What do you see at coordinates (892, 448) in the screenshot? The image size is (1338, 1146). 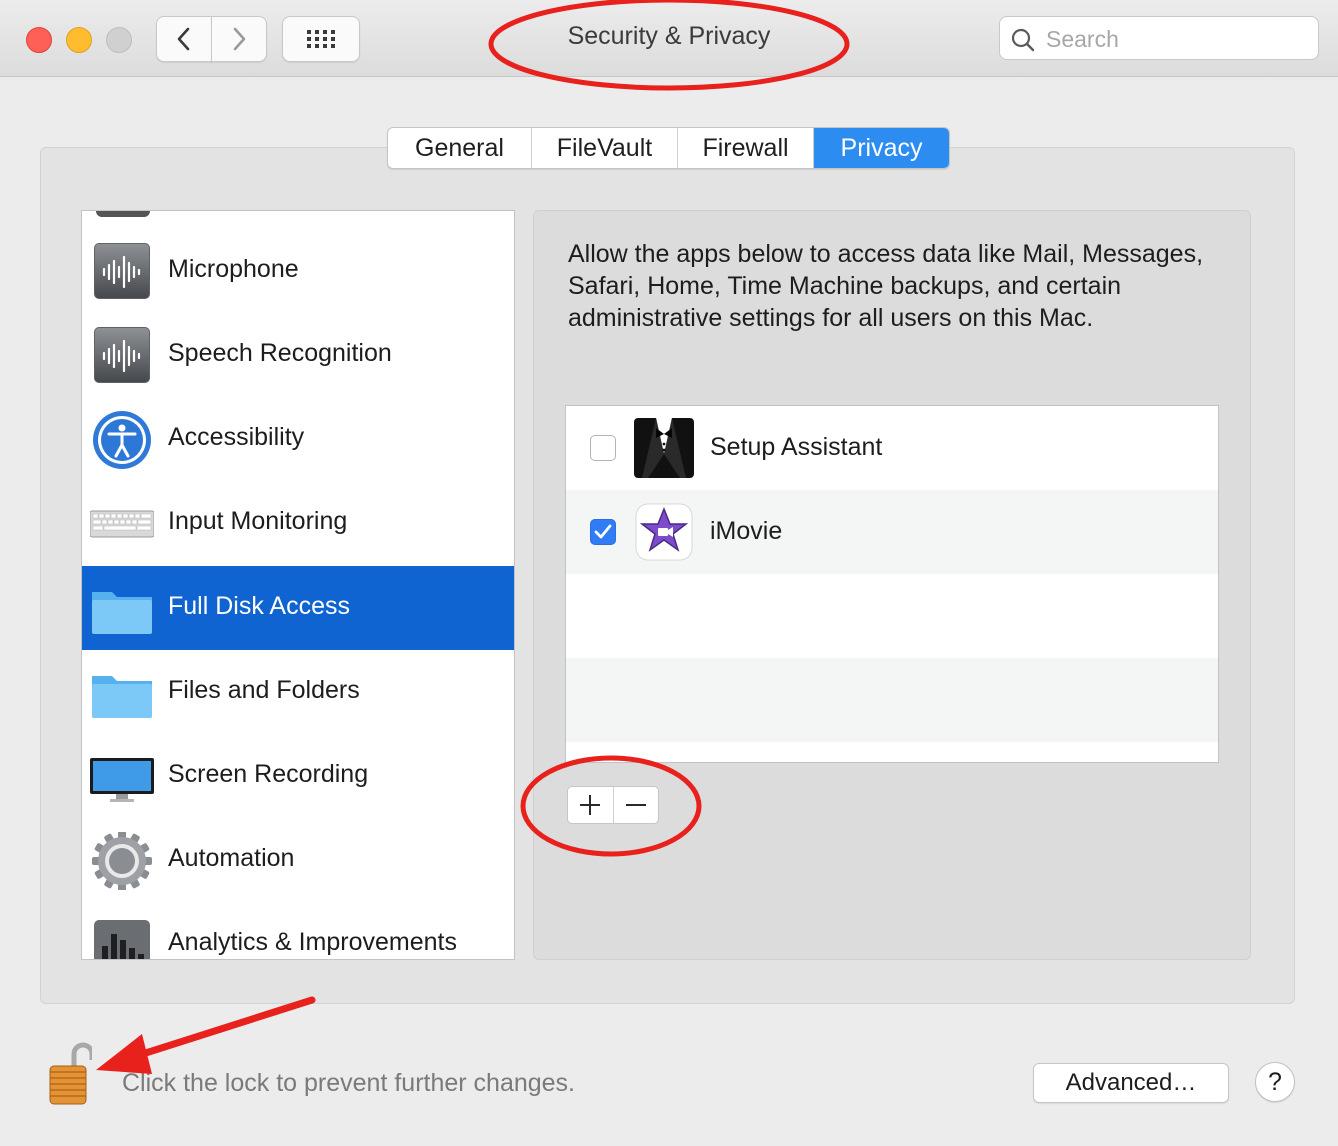 I see `list-item: Setup Assistant` at bounding box center [892, 448].